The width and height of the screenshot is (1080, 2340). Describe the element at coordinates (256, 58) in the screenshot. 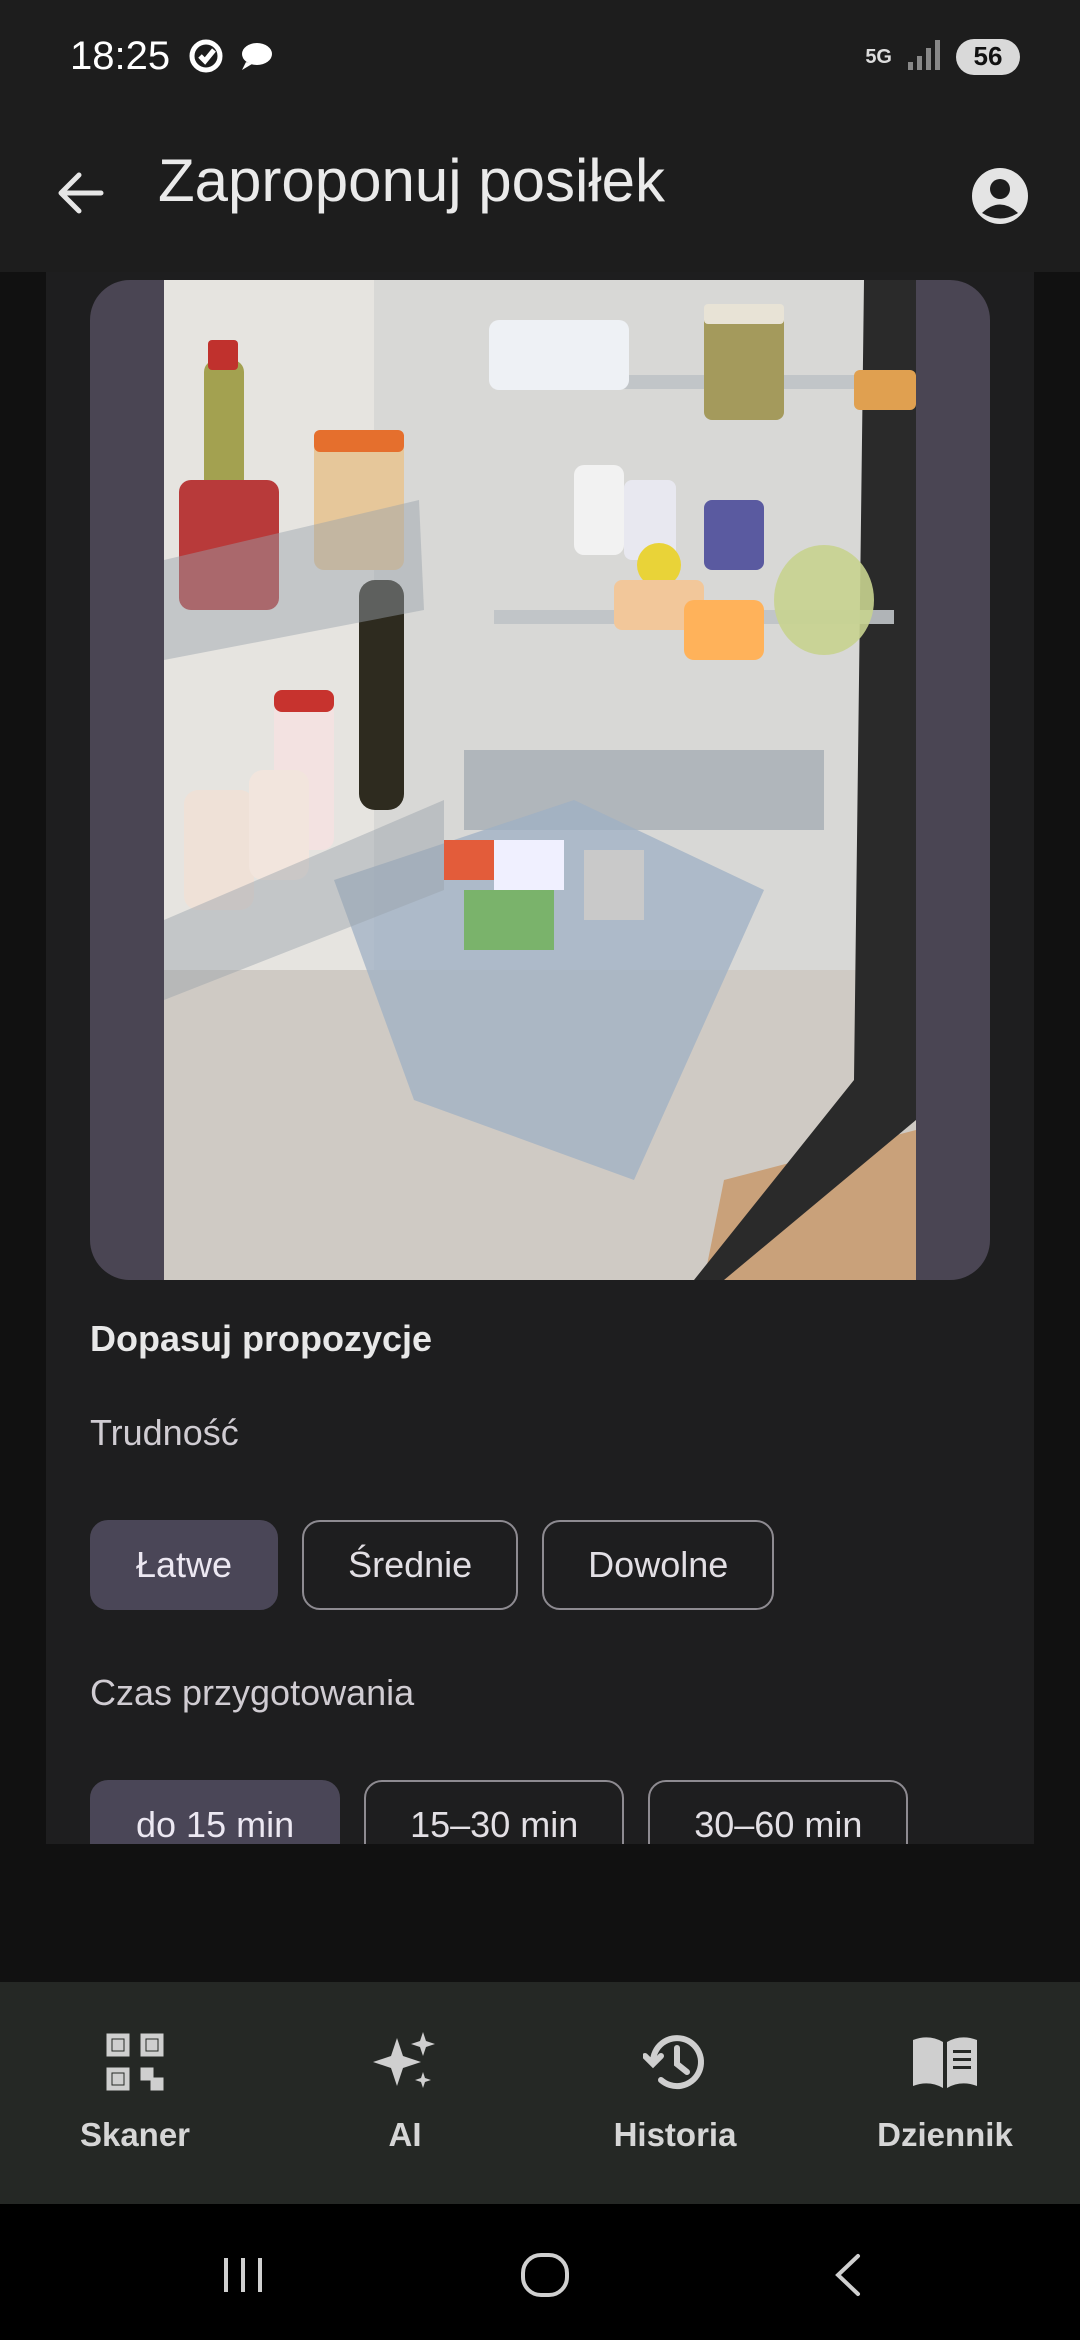

I see `chat-bubble-icon` at that location.